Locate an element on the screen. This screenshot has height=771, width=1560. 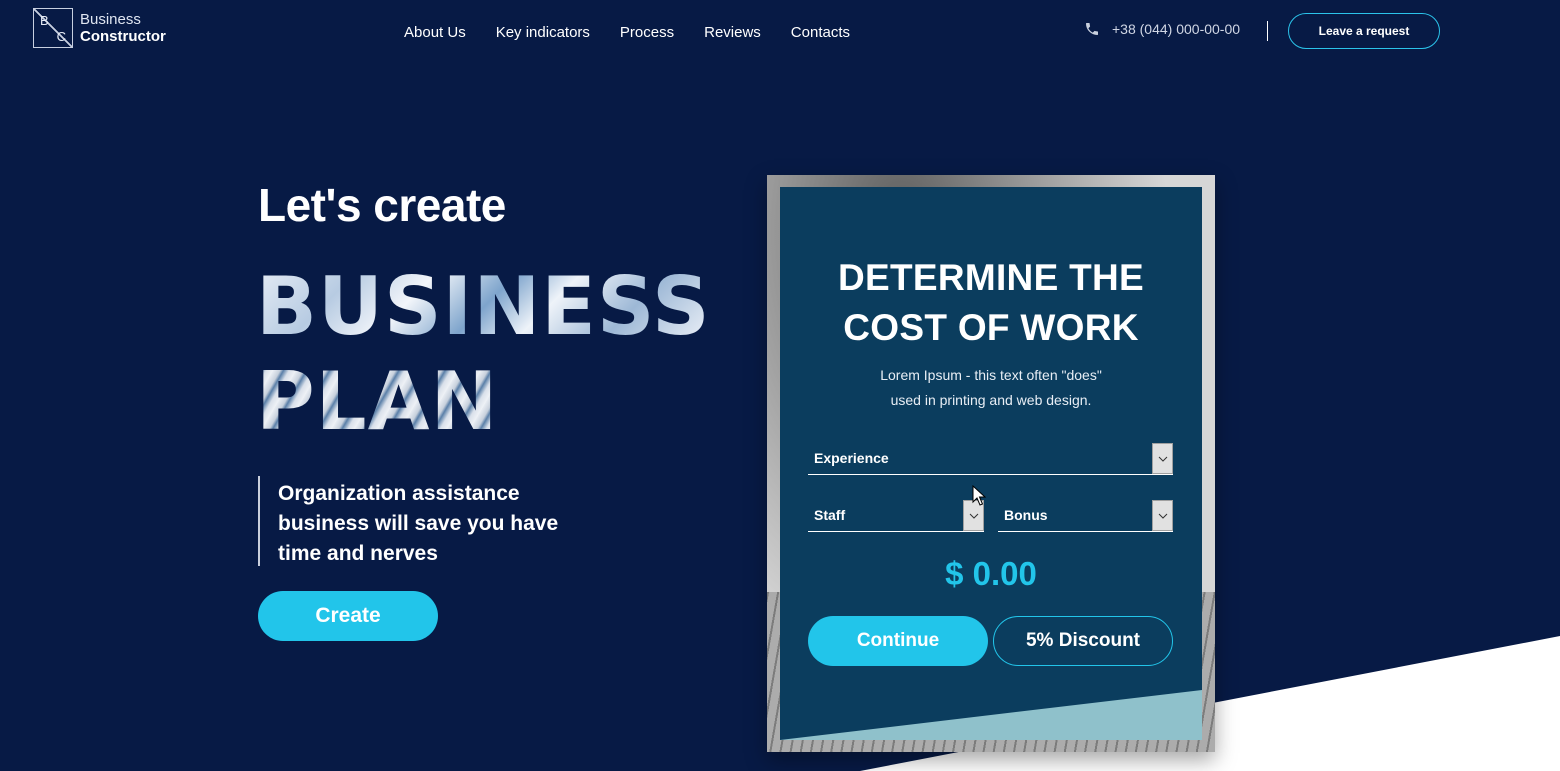
bonus-select-label: Bonus is located at coordinates (1026, 515).